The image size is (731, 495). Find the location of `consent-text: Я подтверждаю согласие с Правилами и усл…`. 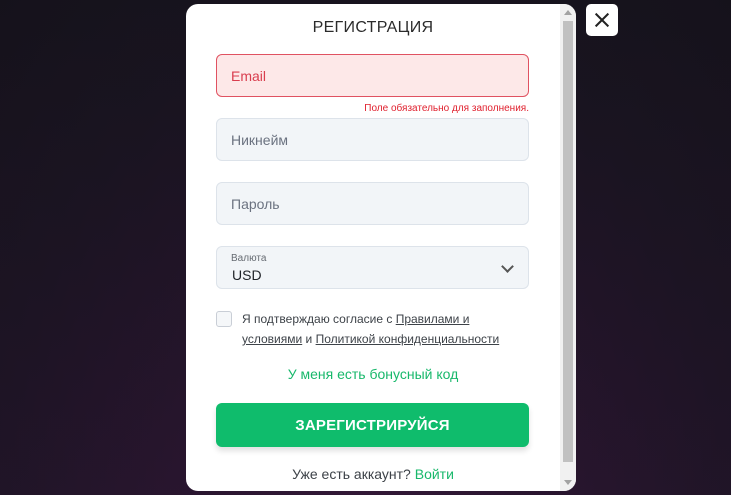

consent-text: Я подтверждаю согласие с Правилами и усл… is located at coordinates (387, 329).